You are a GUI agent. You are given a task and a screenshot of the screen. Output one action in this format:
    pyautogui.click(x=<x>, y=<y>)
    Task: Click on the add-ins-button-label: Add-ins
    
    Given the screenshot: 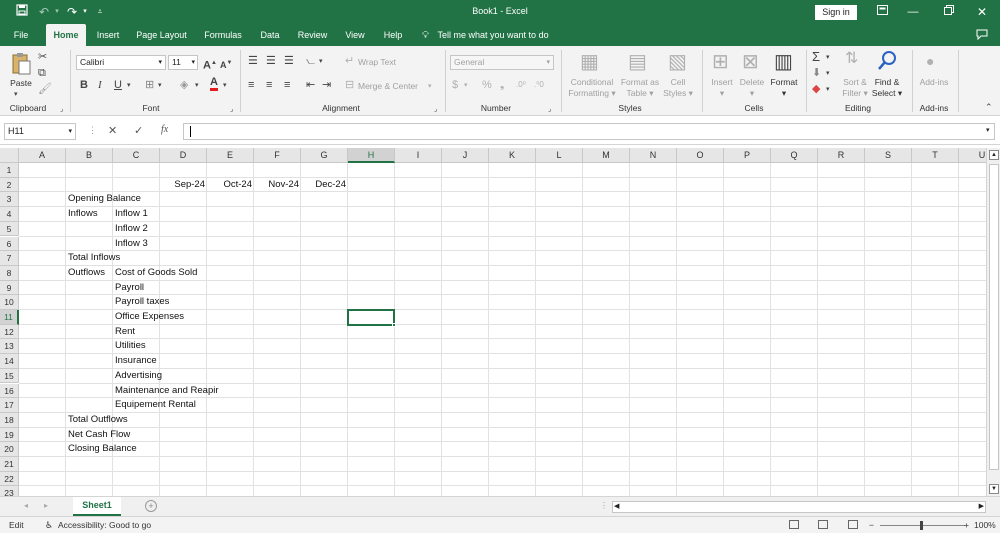 What is the action you would take?
    pyautogui.click(x=934, y=82)
    